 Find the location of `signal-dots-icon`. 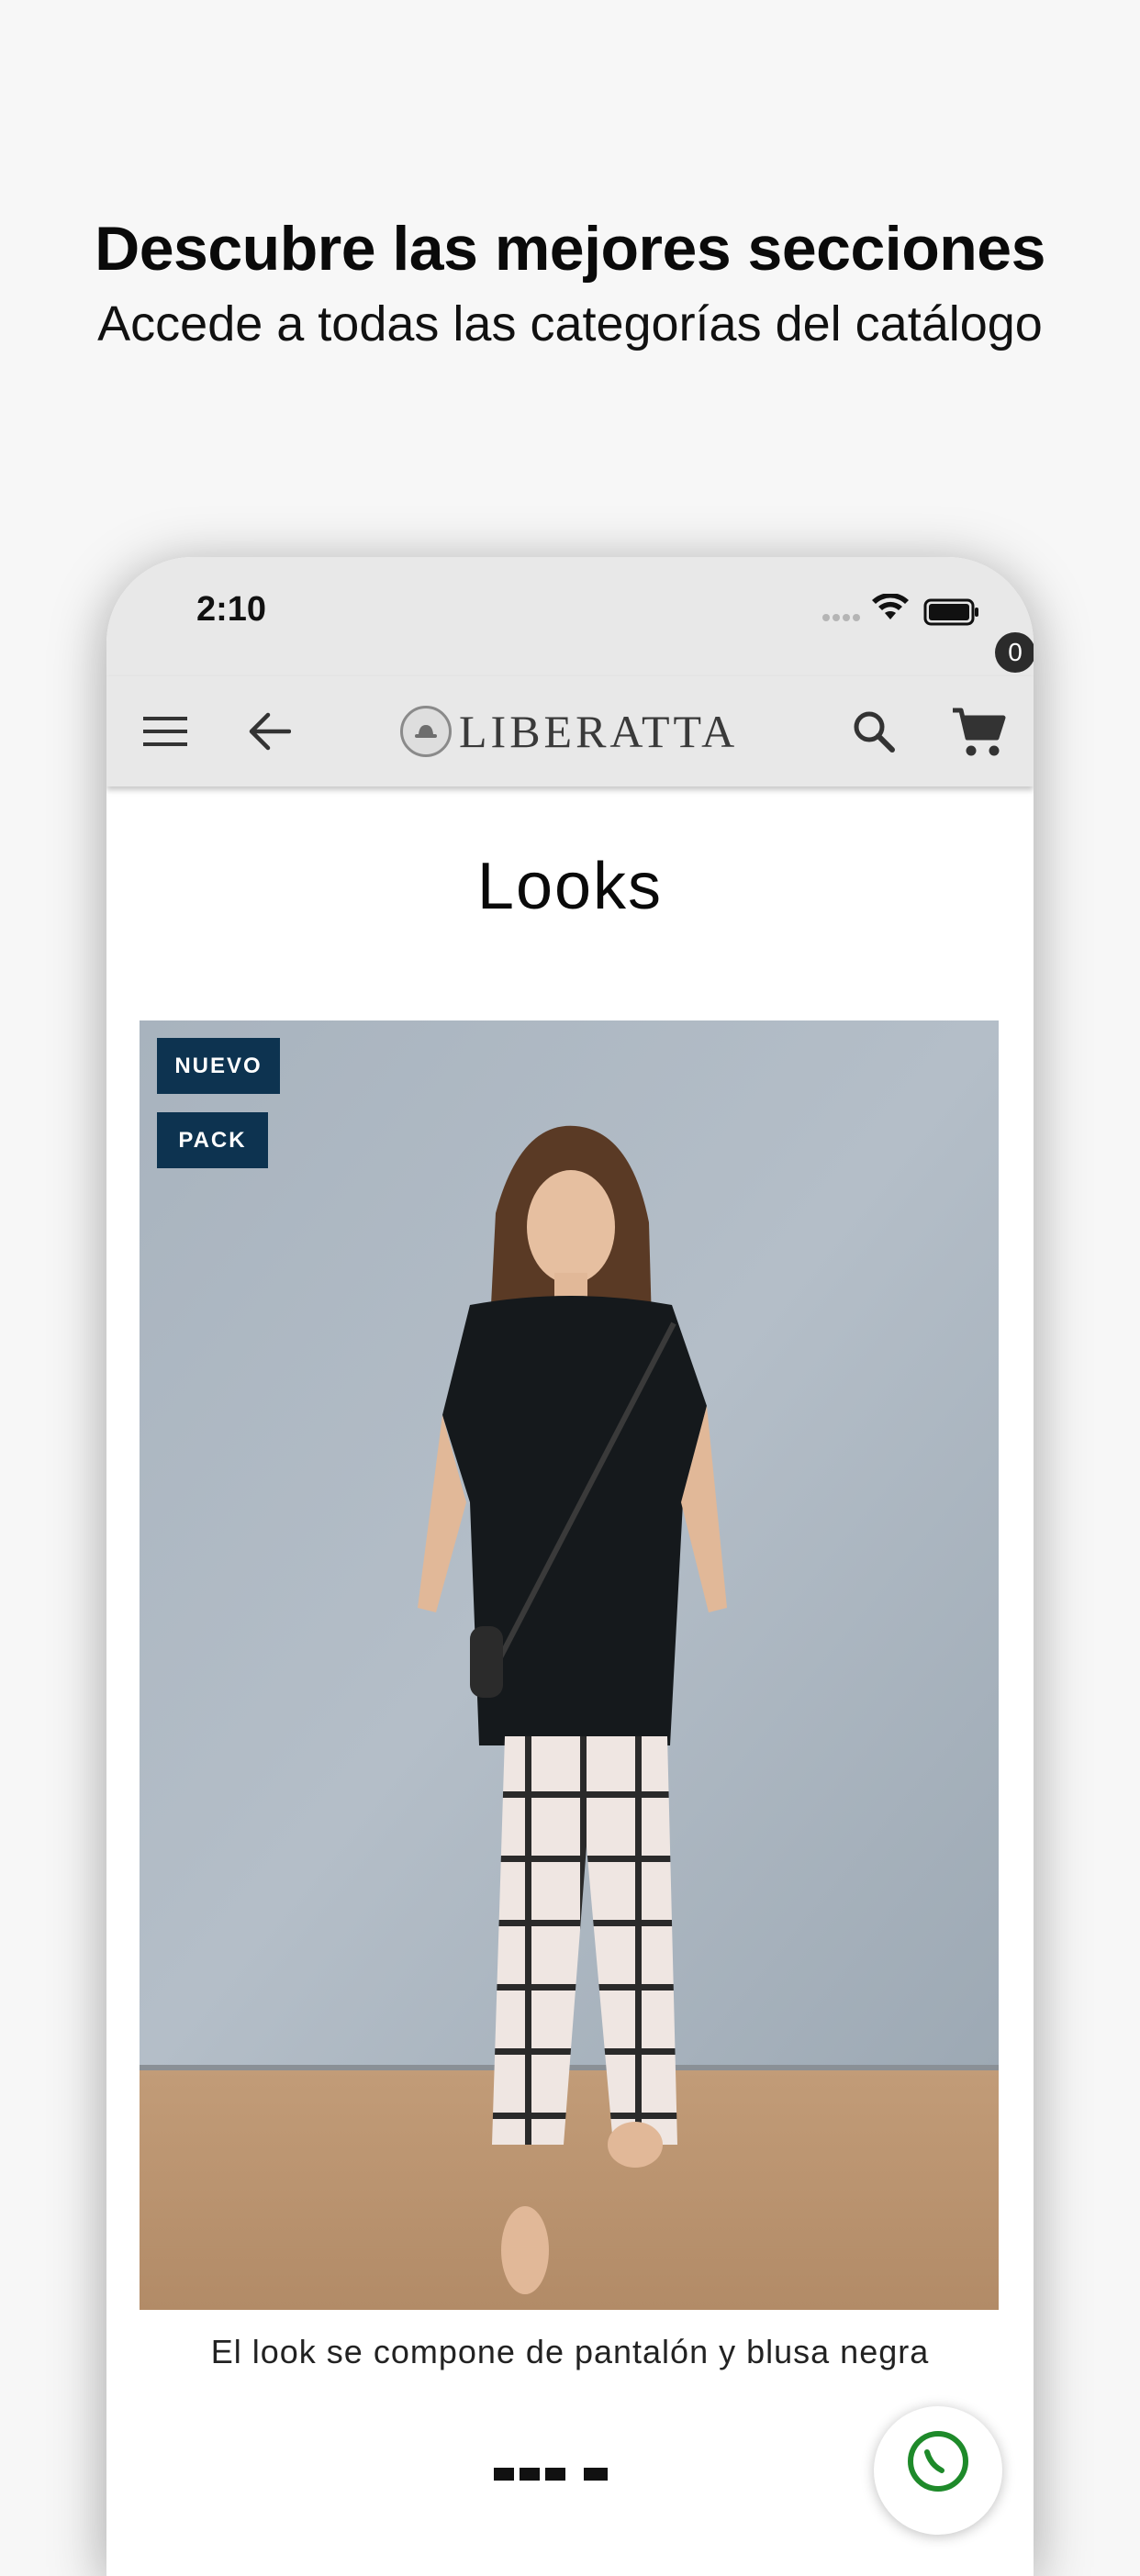

signal-dots-icon is located at coordinates (841, 617).